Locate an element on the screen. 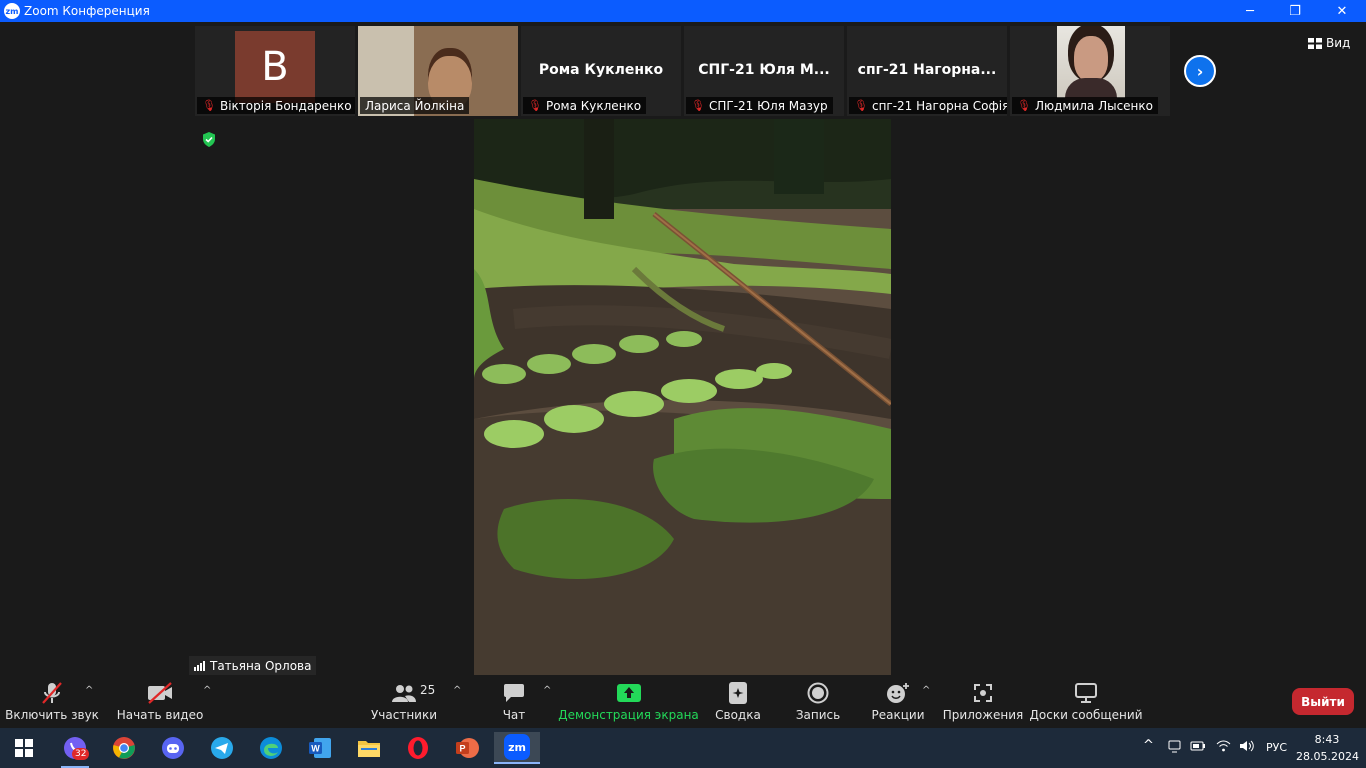 Image resolution: width=1366 pixels, height=768 pixels. reactions-button: Реакции is located at coordinates (898, 701).